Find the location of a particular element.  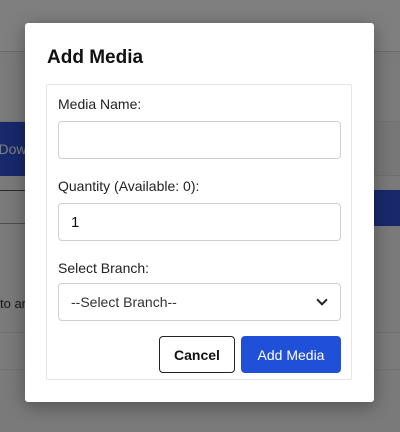

chevron-down-icon is located at coordinates (322, 300).